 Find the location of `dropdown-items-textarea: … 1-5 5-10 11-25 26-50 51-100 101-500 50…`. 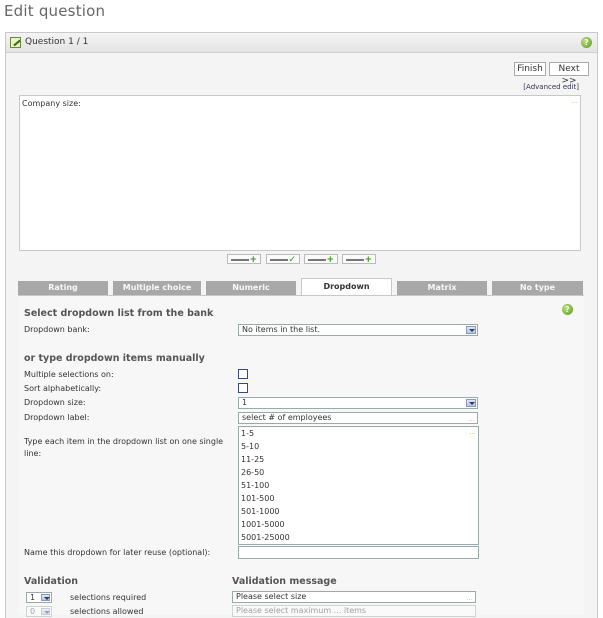

dropdown-items-textarea: … 1-5 5-10 11-25 26-50 51-100 101-500 50… is located at coordinates (358, 485).